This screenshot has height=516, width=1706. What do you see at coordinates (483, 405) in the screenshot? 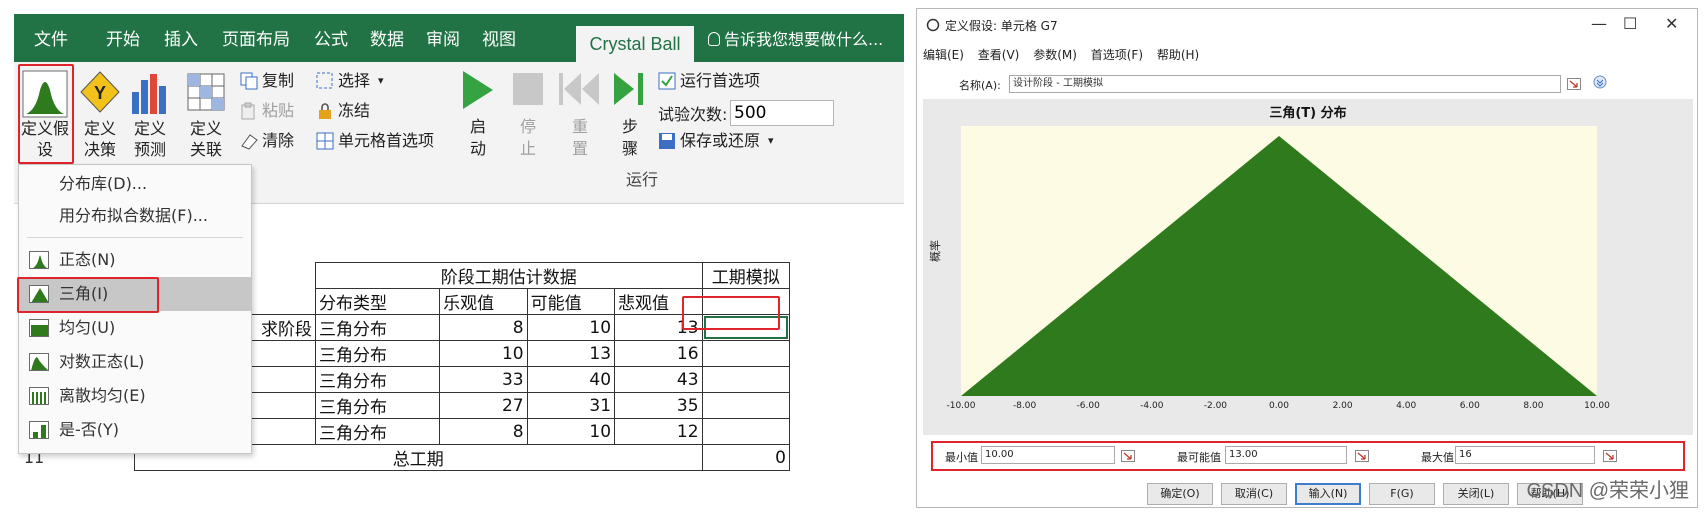
I see `optimistic-cell: 27` at bounding box center [483, 405].